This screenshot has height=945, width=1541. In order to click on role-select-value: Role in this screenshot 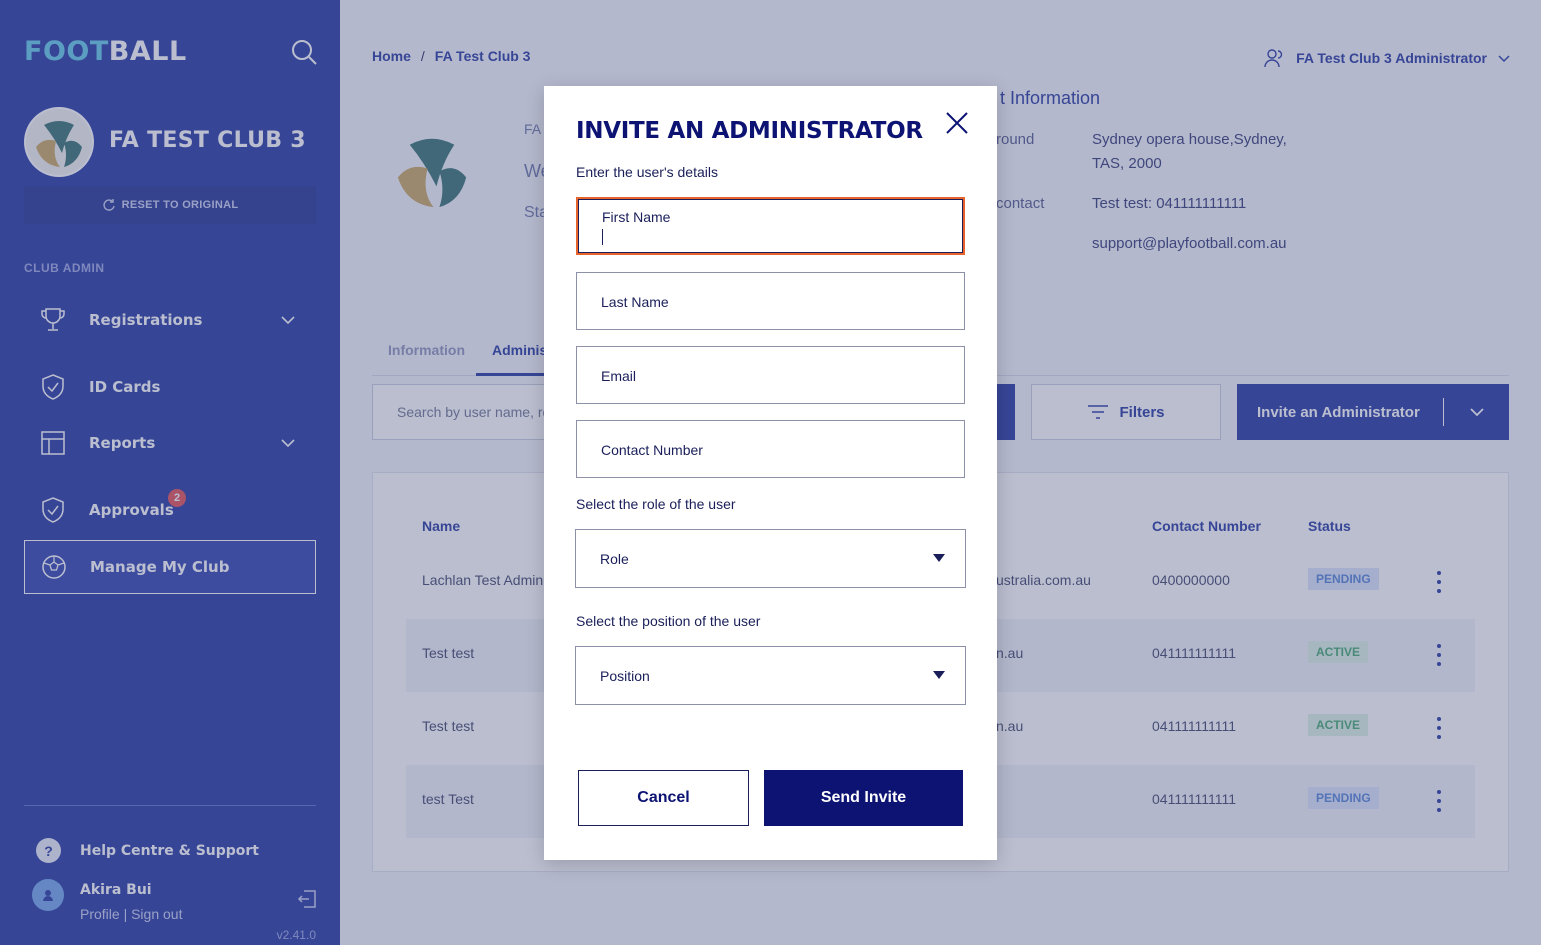, I will do `click(614, 559)`.